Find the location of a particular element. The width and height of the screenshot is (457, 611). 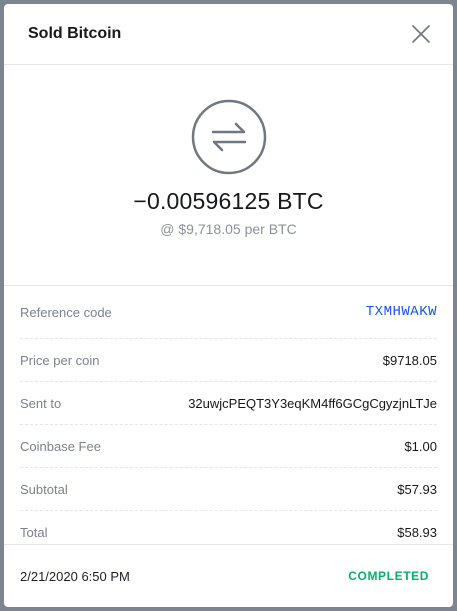

close-icon is located at coordinates (421, 34).